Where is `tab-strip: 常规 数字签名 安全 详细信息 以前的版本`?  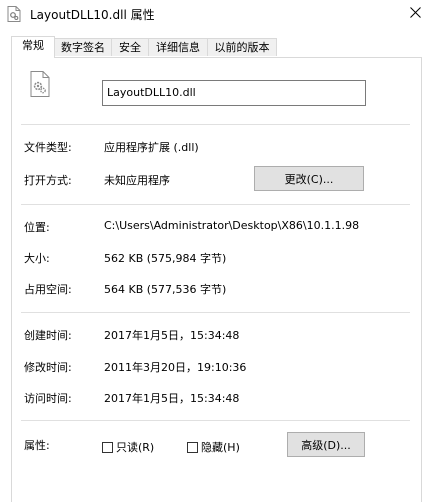 tab-strip: 常规 数字签名 安全 详细信息 以前的版本 is located at coordinates (217, 47).